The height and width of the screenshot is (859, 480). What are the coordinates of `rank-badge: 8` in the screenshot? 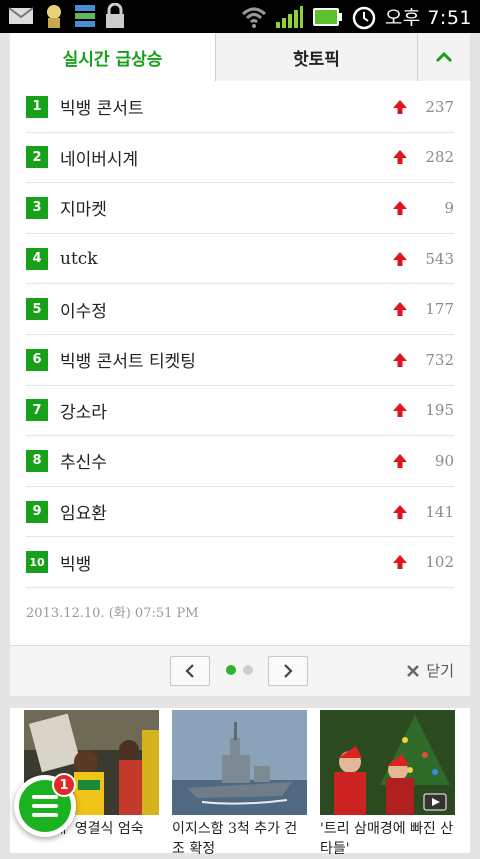 It's located at (37, 460).